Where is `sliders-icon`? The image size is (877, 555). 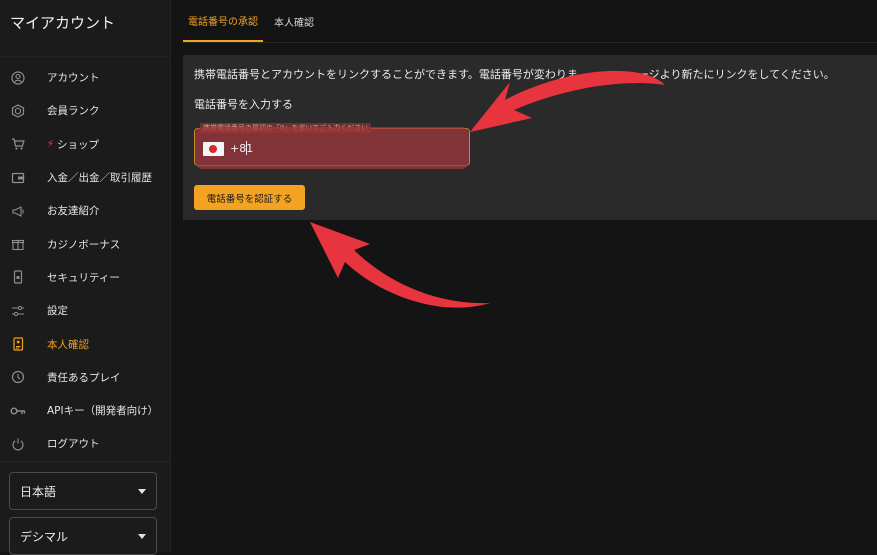 sliders-icon is located at coordinates (18, 311).